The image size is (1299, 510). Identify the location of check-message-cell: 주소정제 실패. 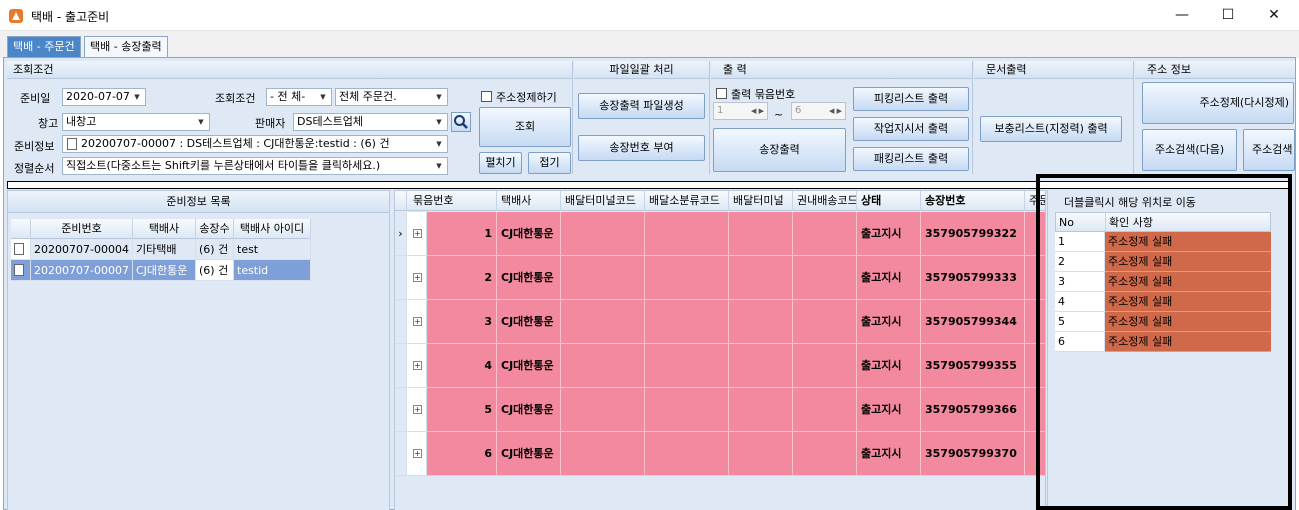
(1188, 342).